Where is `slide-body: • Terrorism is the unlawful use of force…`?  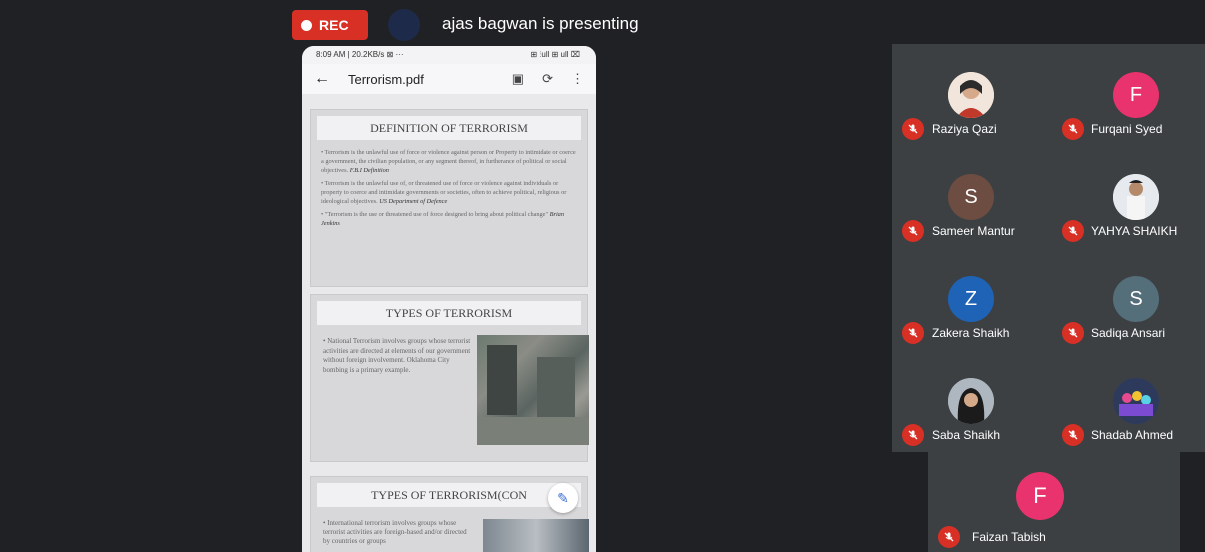
slide-body: • Terrorism is the unlawful use of force… is located at coordinates (449, 190).